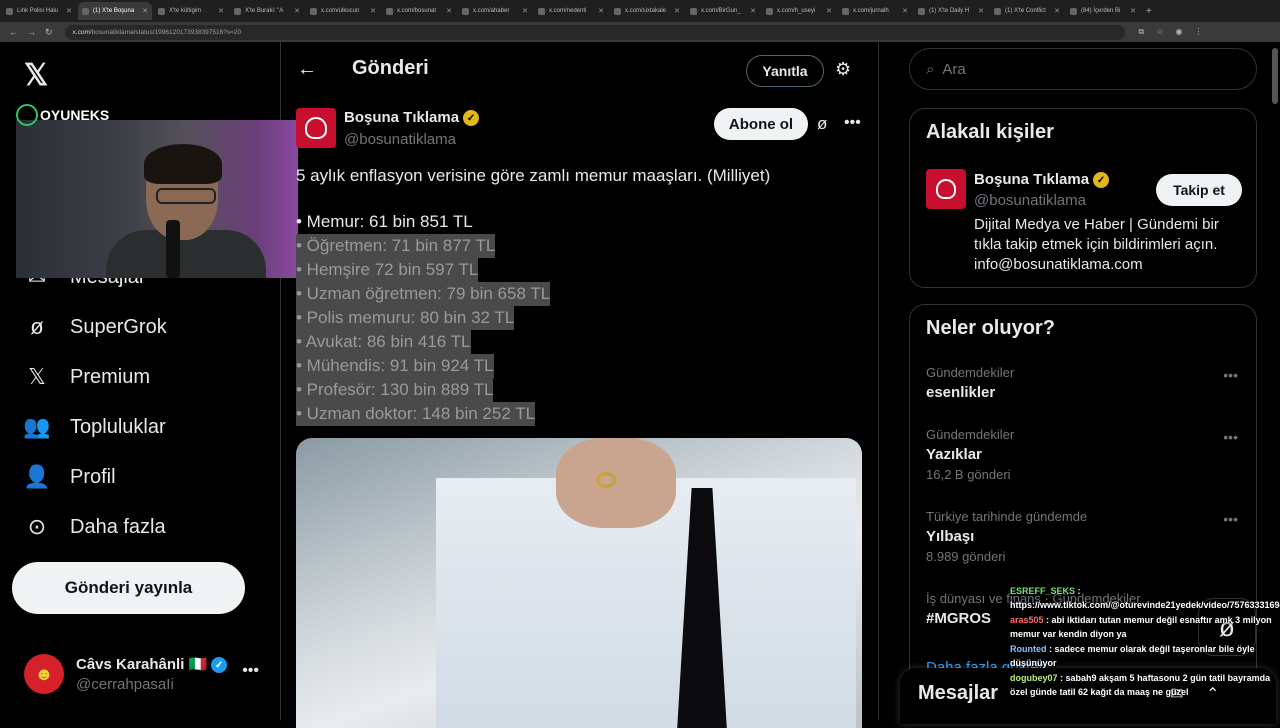 The width and height of the screenshot is (1280, 728). I want to click on reply-button: Yanıtla, so click(785, 71).